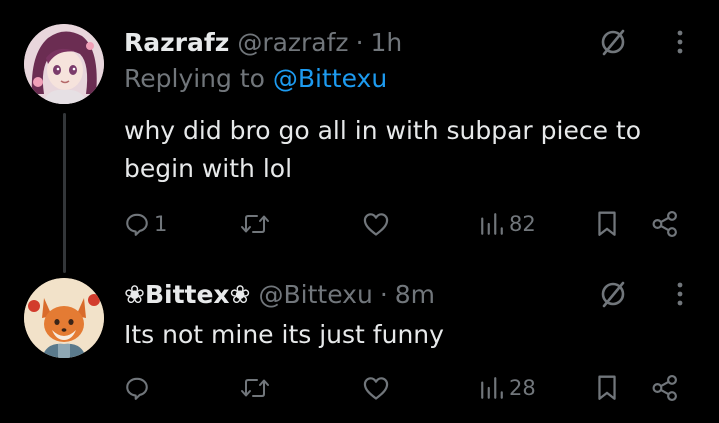 Image resolution: width=719 pixels, height=423 pixels. I want to click on timestamp: 8m, so click(415, 294).